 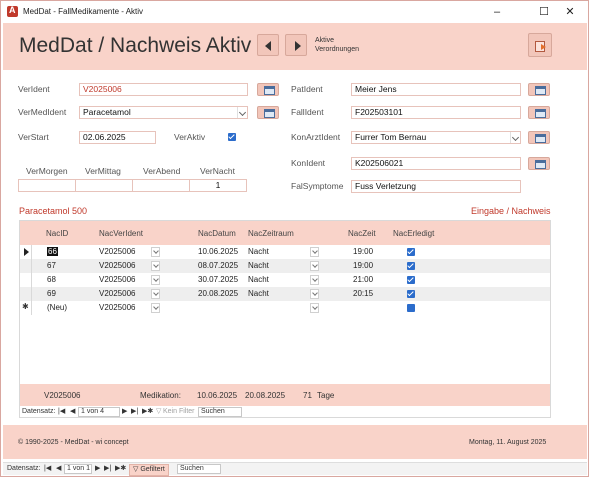 I want to click on vermittag-field, so click(x=104, y=185).